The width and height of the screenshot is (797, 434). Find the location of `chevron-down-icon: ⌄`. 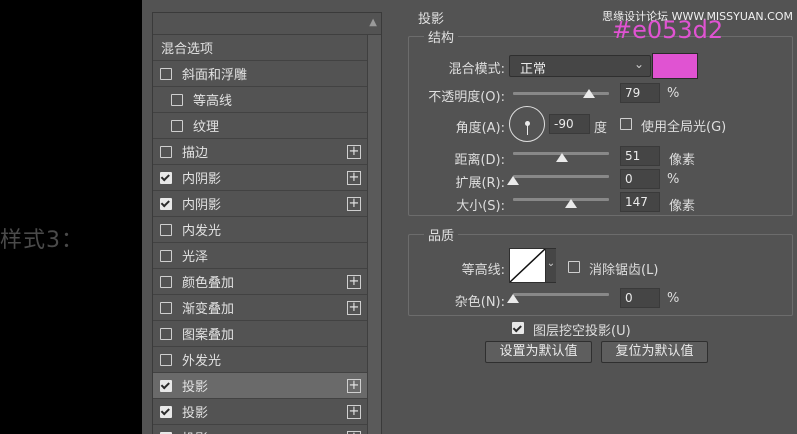

chevron-down-icon: ⌄ is located at coordinates (638, 64).